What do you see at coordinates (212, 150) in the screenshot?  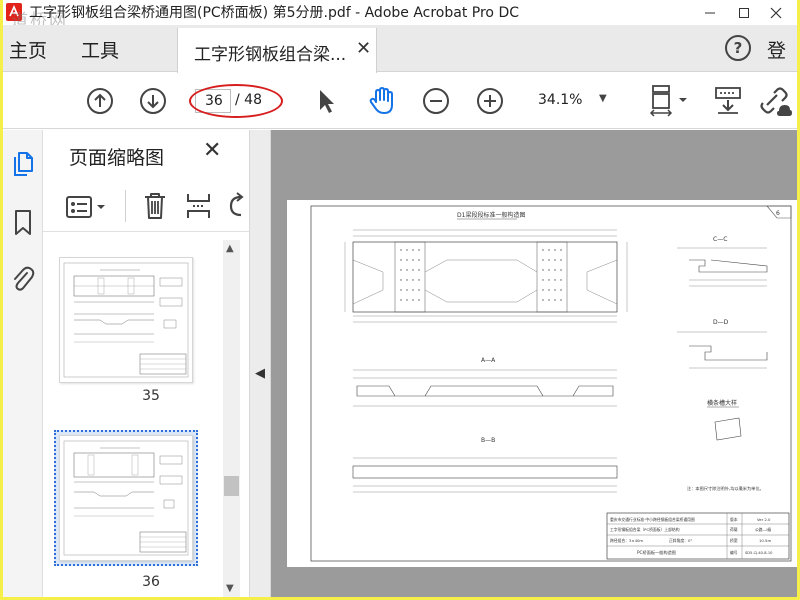 I see `close-panel-icon: ✕` at bounding box center [212, 150].